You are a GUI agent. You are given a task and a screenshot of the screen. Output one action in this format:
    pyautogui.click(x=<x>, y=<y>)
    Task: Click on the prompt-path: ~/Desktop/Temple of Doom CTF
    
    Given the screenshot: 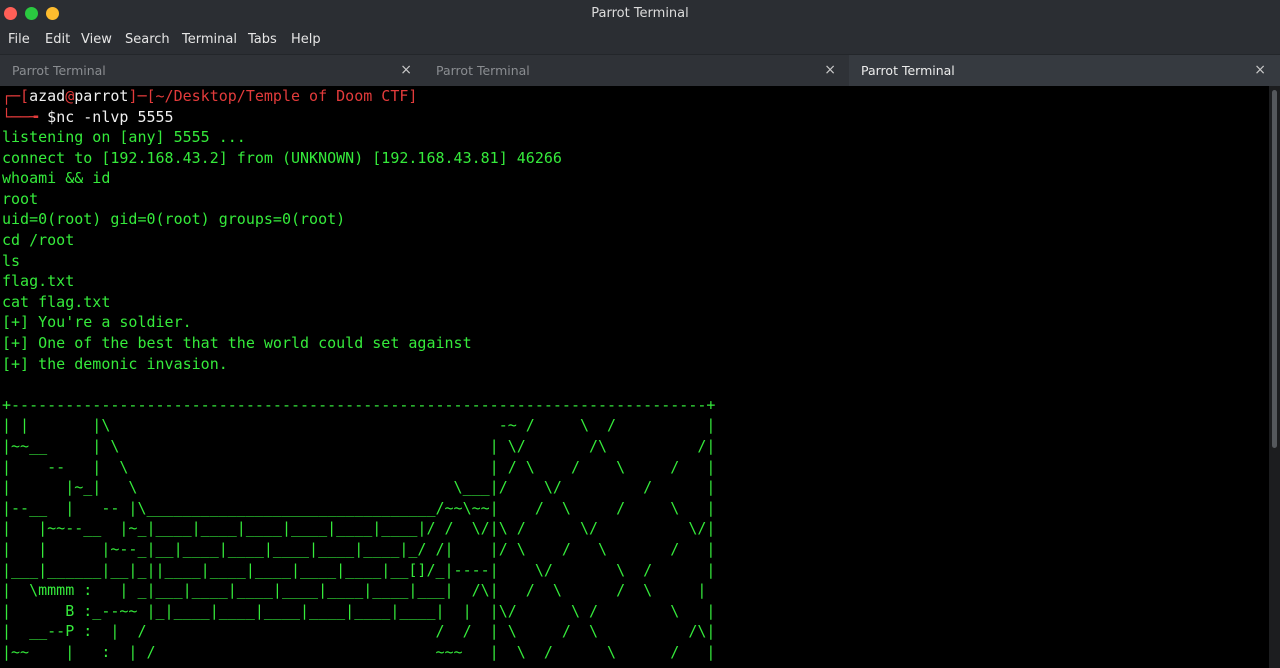 What is the action you would take?
    pyautogui.click(x=282, y=96)
    